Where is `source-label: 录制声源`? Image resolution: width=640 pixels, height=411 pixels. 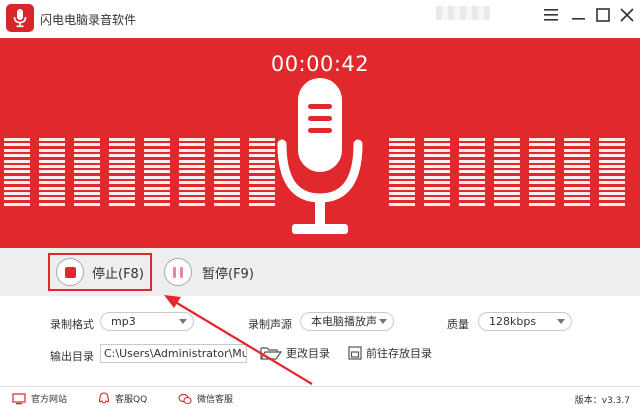 source-label: 录制声源 is located at coordinates (270, 324).